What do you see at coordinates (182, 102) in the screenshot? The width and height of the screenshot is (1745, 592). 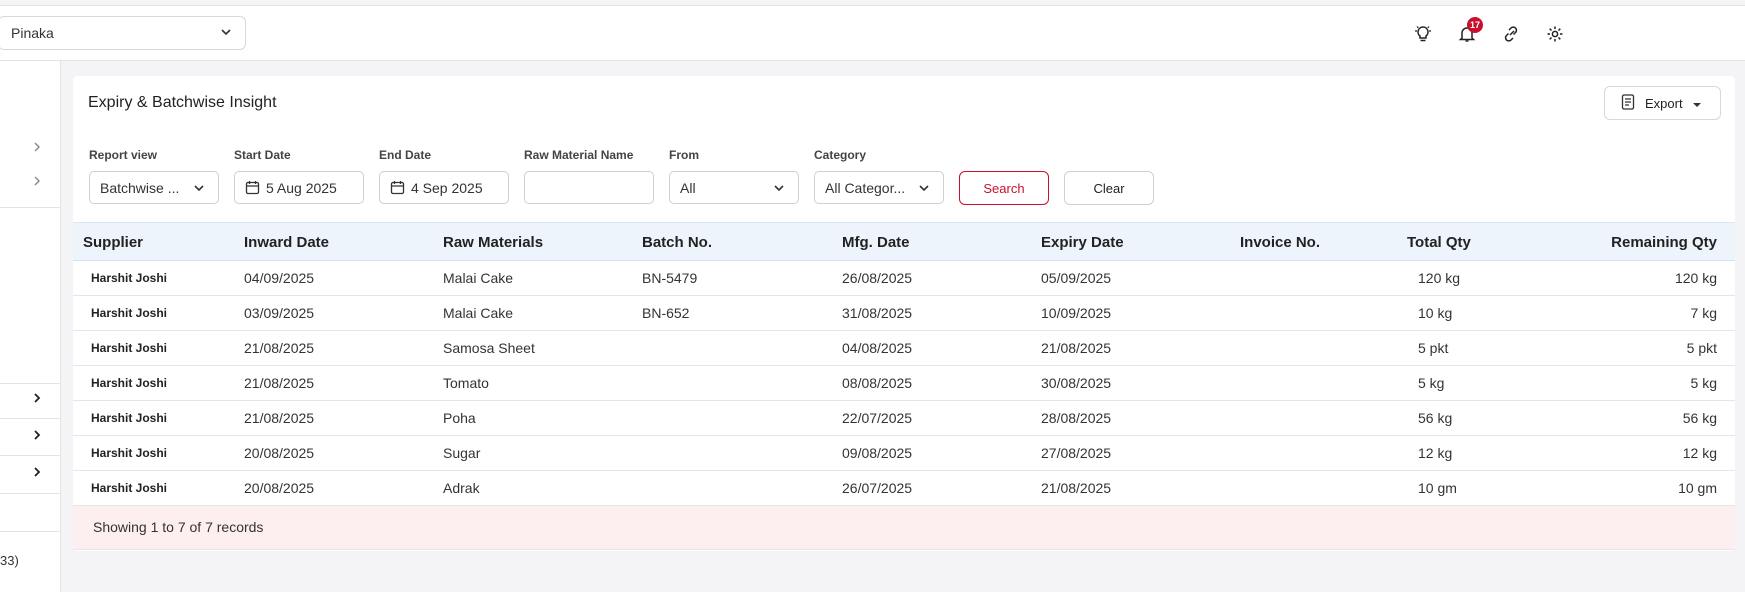 I see `page-title: Expiry & Batchwise Insight` at bounding box center [182, 102].